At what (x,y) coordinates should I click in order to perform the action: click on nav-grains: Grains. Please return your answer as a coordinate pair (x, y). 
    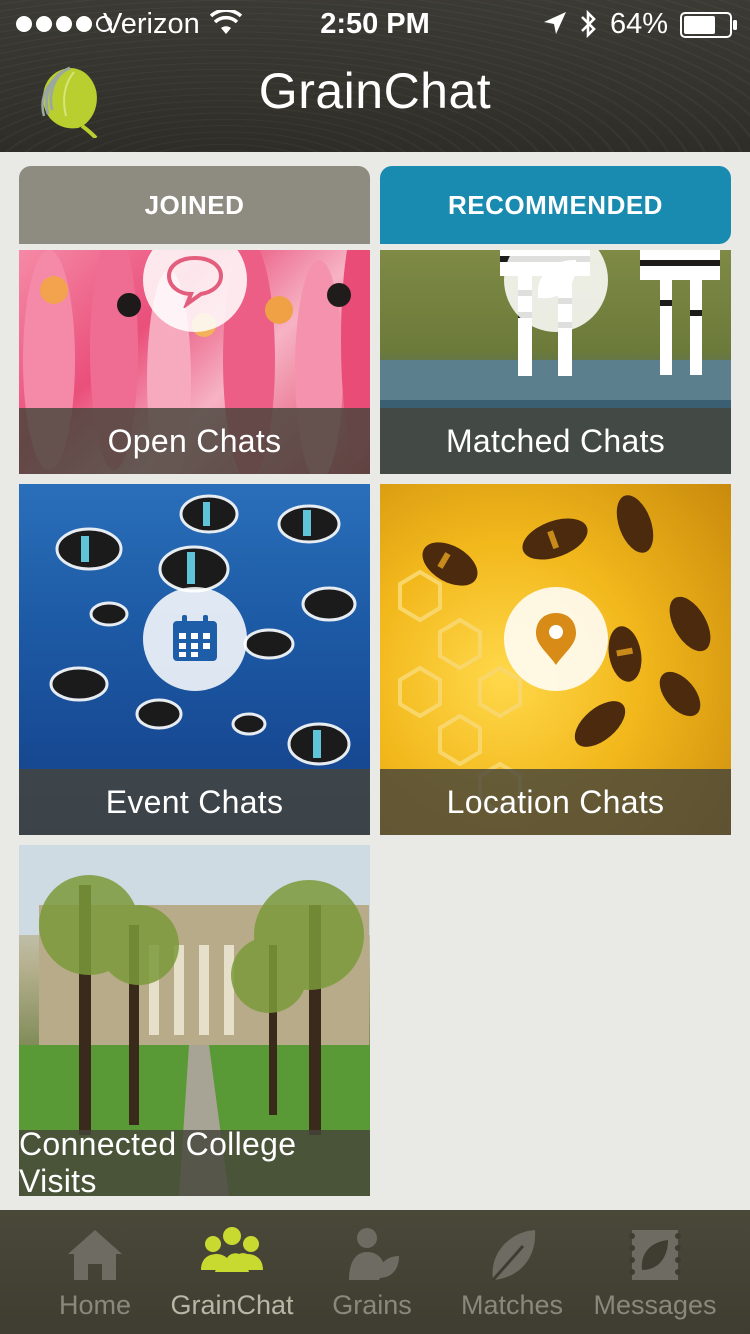
    Looking at the image, I should click on (372, 1272).